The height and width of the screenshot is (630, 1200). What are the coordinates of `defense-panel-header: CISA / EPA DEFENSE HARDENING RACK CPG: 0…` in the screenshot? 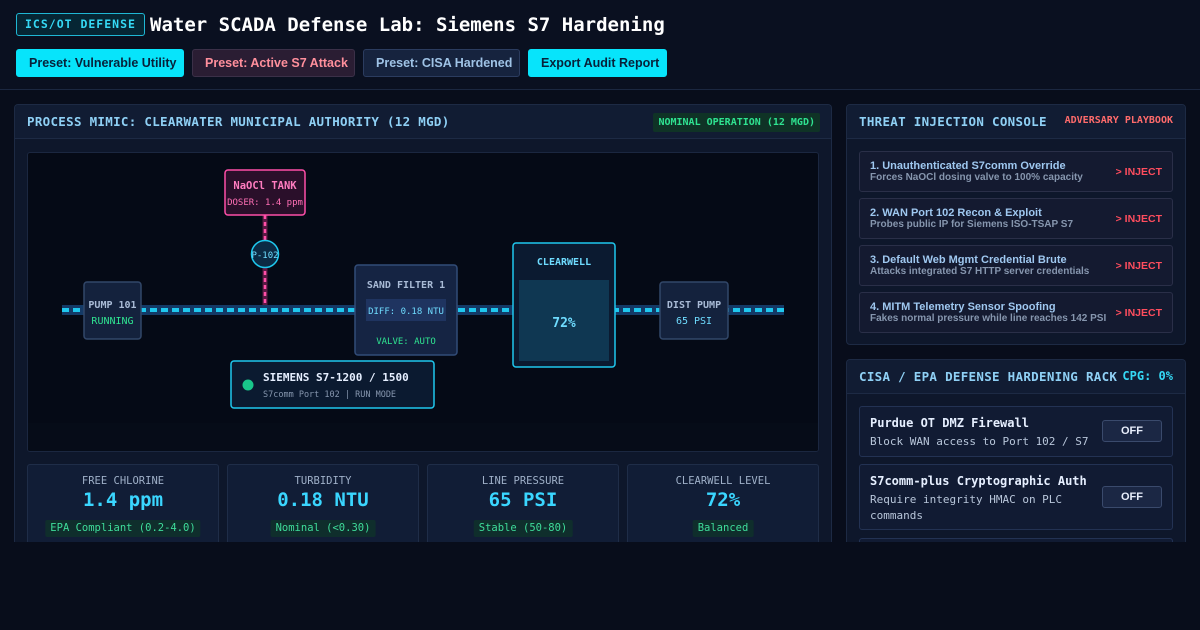 It's located at (1016, 377).